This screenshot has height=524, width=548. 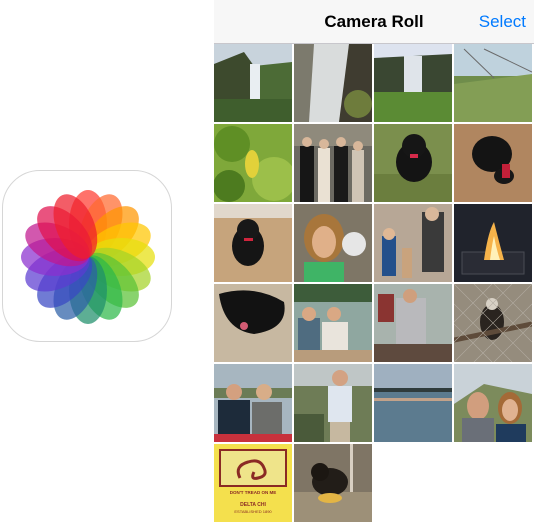 What do you see at coordinates (253, 243) in the screenshot?
I see `photo-thumbnail-puppy-wood` at bounding box center [253, 243].